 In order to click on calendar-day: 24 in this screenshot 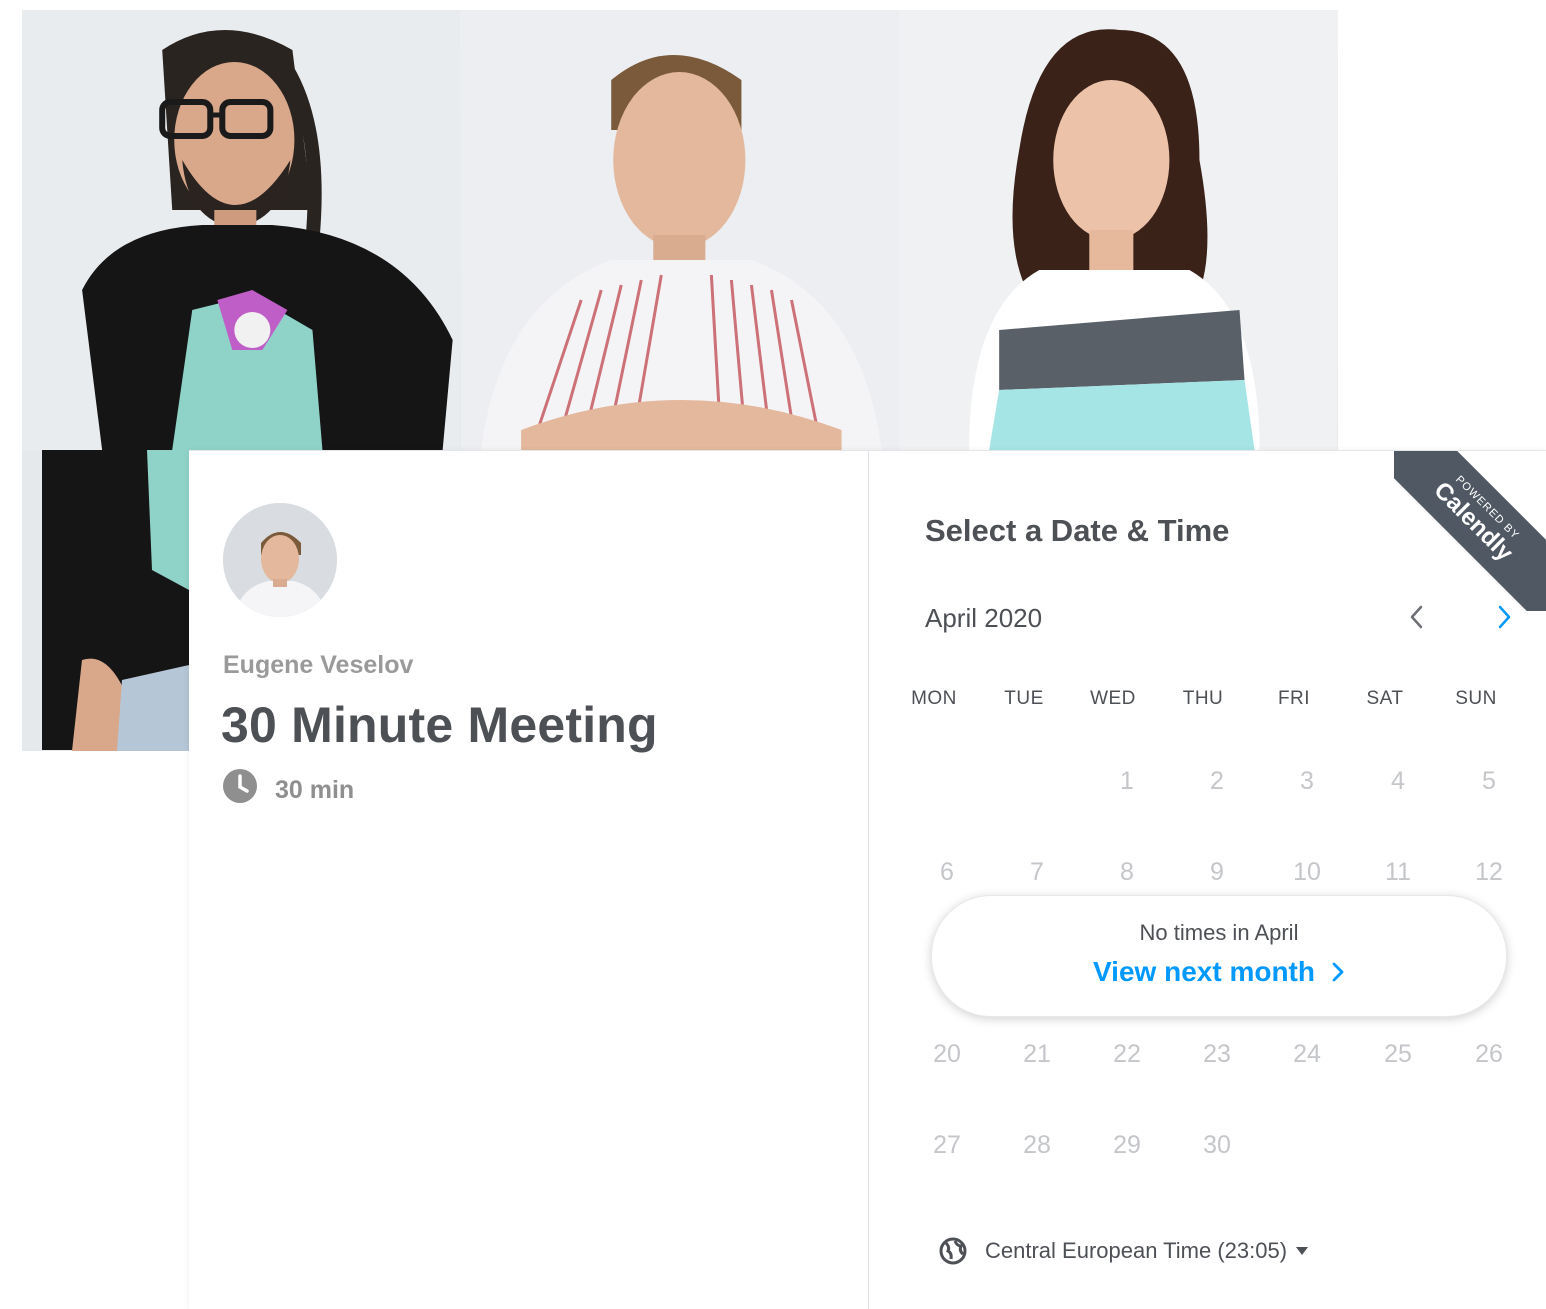, I will do `click(1307, 1054)`.